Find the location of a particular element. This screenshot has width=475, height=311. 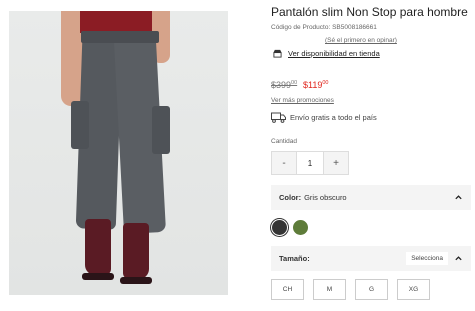

quantity-decrease-button: - is located at coordinates (284, 163).